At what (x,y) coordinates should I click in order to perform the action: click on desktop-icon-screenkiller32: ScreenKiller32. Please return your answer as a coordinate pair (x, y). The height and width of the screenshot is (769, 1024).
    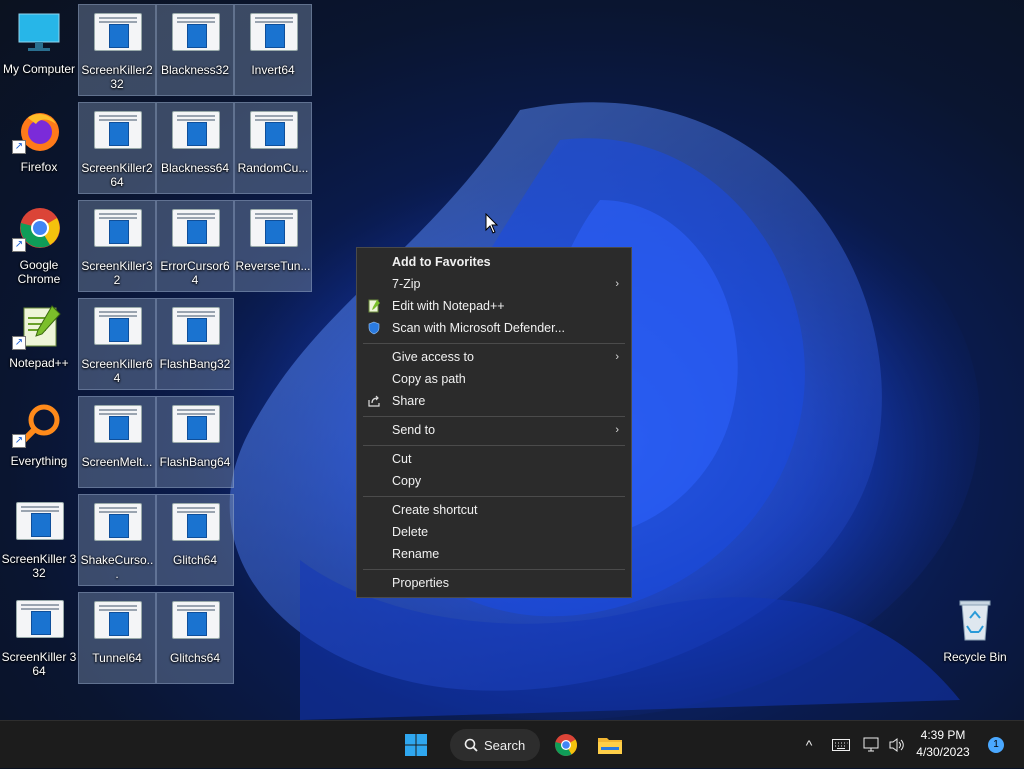
    Looking at the image, I should click on (117, 246).